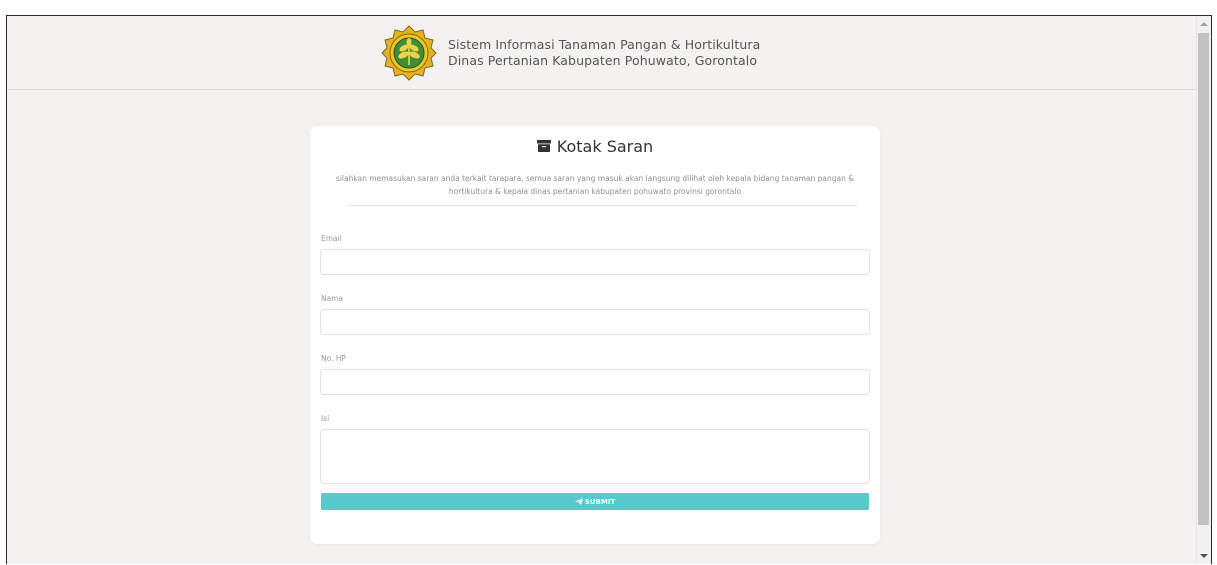 This screenshot has width=1217, height=565. What do you see at coordinates (325, 418) in the screenshot?
I see `message-label: Isi` at bounding box center [325, 418].